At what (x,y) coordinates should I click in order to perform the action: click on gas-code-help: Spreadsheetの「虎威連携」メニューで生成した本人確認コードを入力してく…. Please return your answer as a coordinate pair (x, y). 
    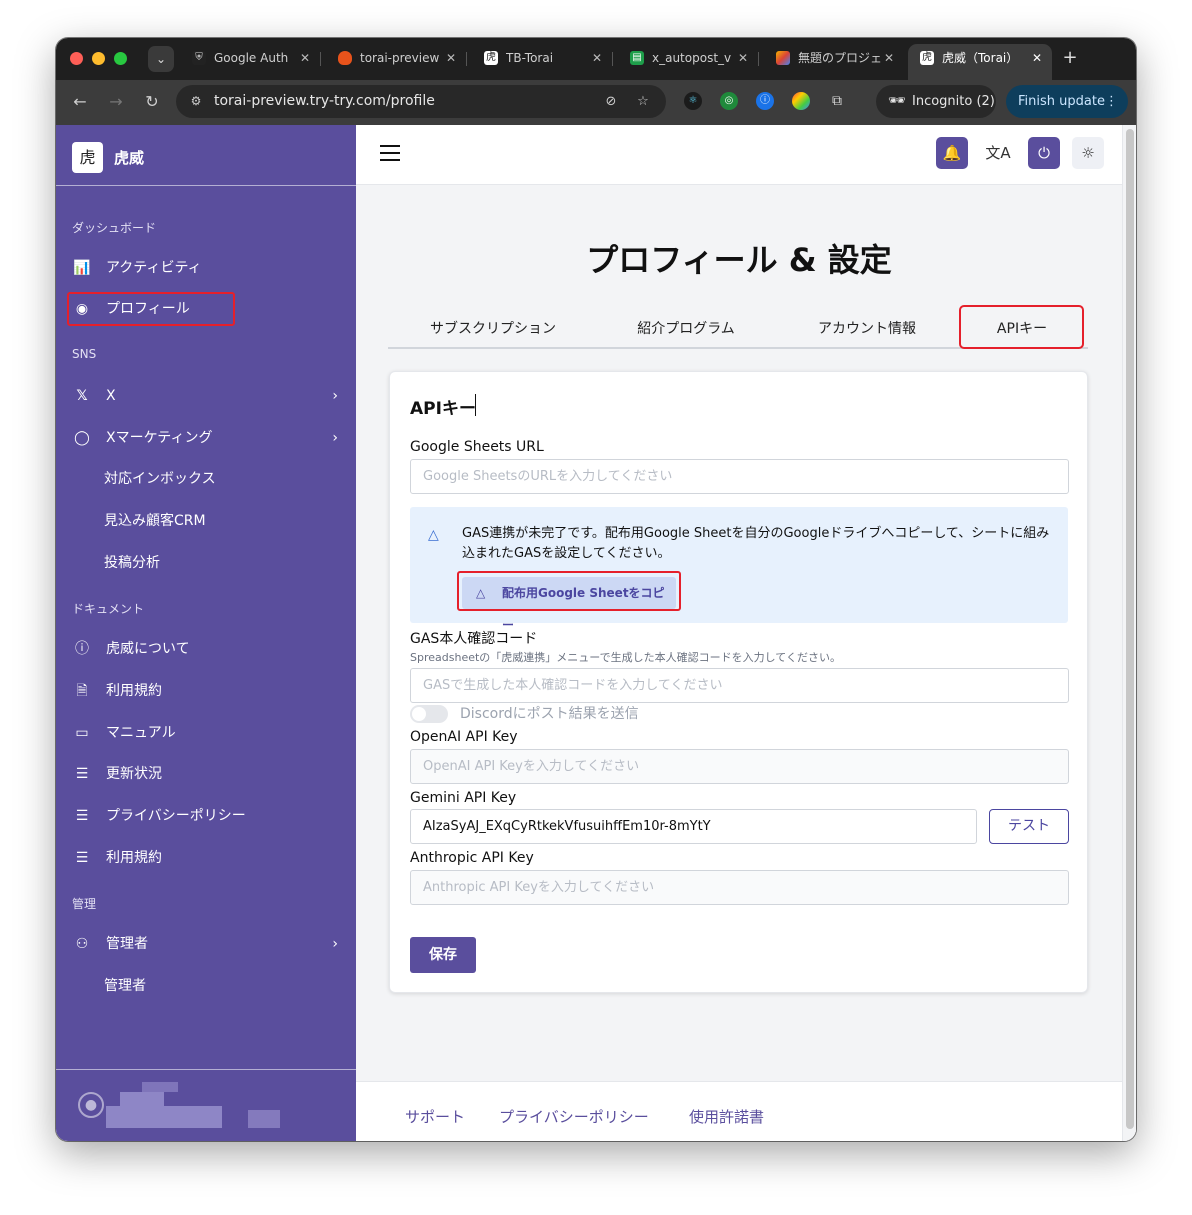
    Looking at the image, I should click on (625, 657).